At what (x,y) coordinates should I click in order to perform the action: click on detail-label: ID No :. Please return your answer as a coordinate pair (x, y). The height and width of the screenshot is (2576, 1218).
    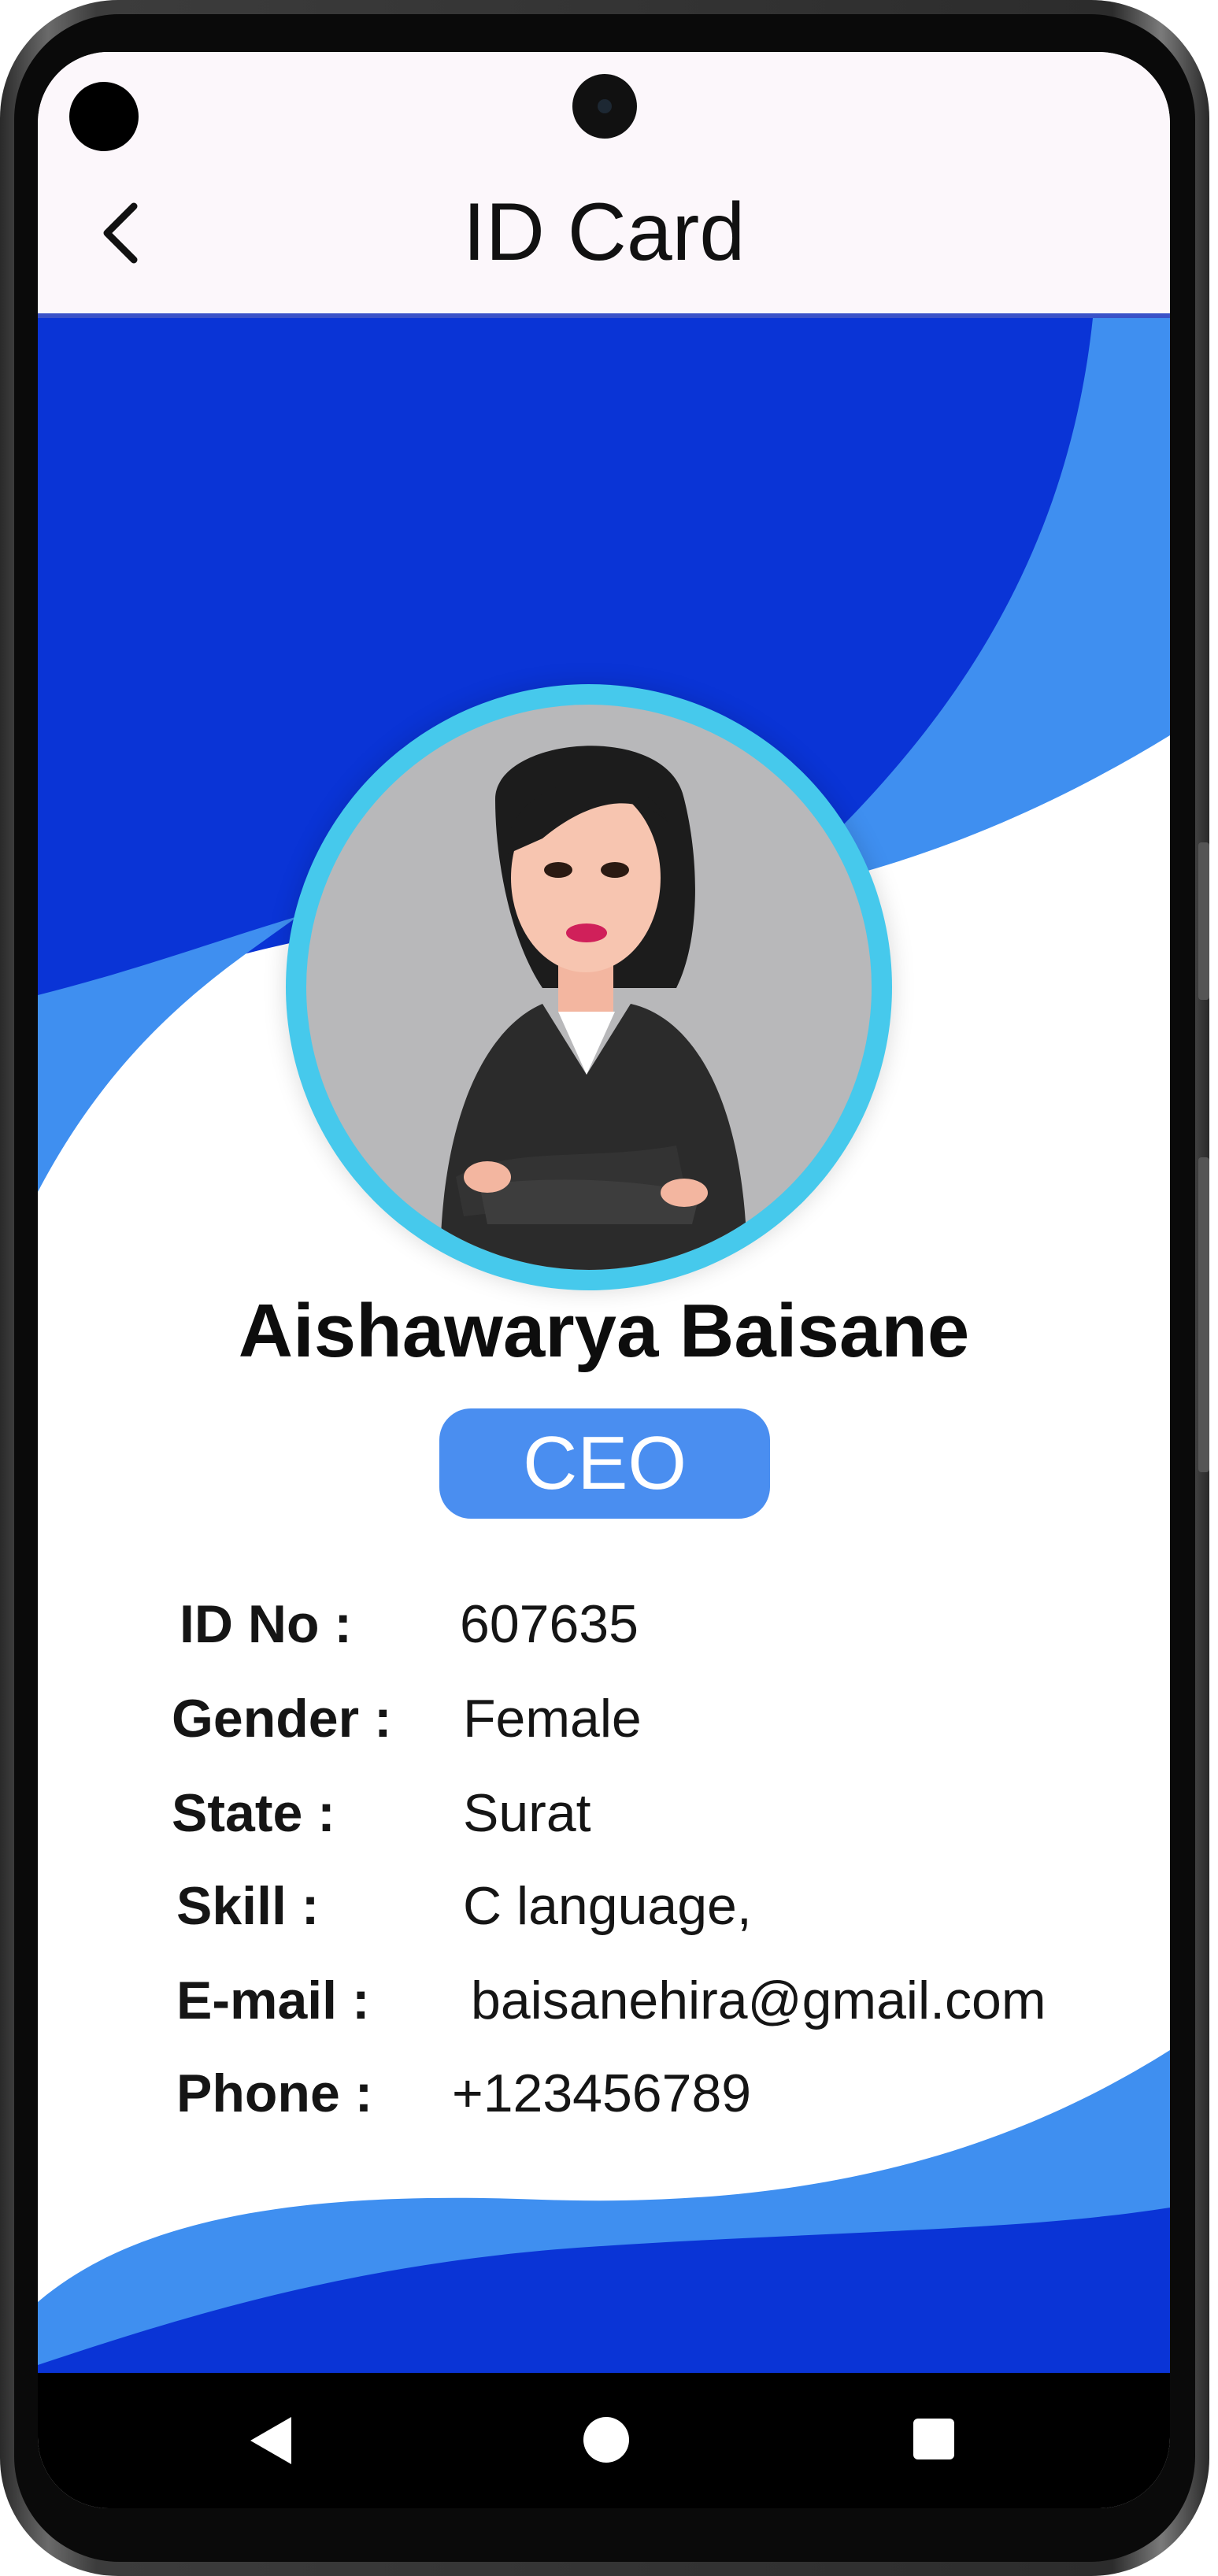
    Looking at the image, I should click on (266, 1624).